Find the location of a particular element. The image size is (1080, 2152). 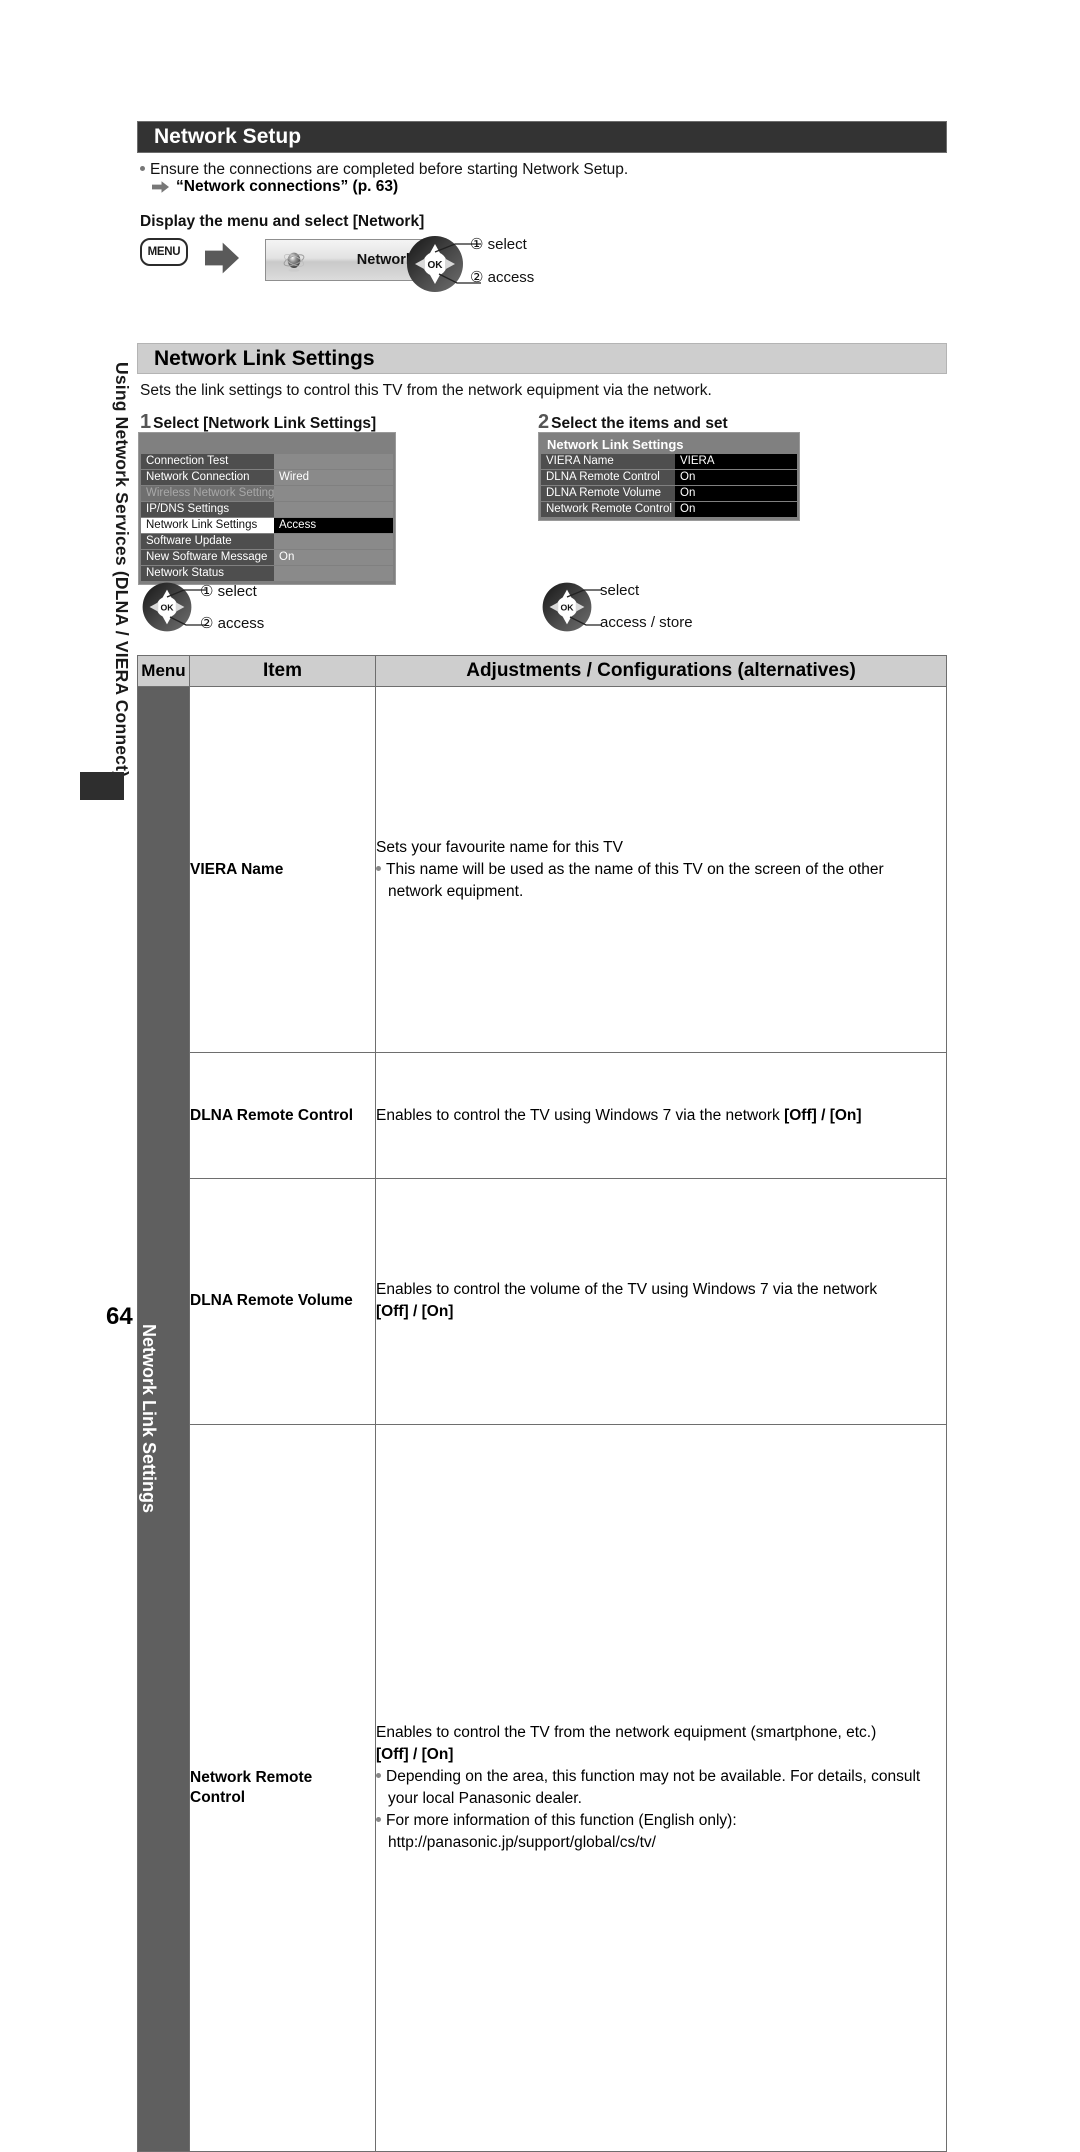

tv-menu-row: Network Status is located at coordinates (267, 573).